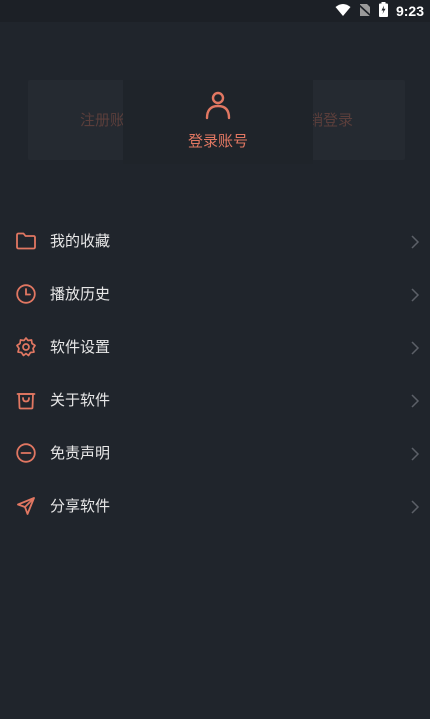  Describe the element at coordinates (80, 400) in the screenshot. I see `menu-item-label: 关于软件` at that location.